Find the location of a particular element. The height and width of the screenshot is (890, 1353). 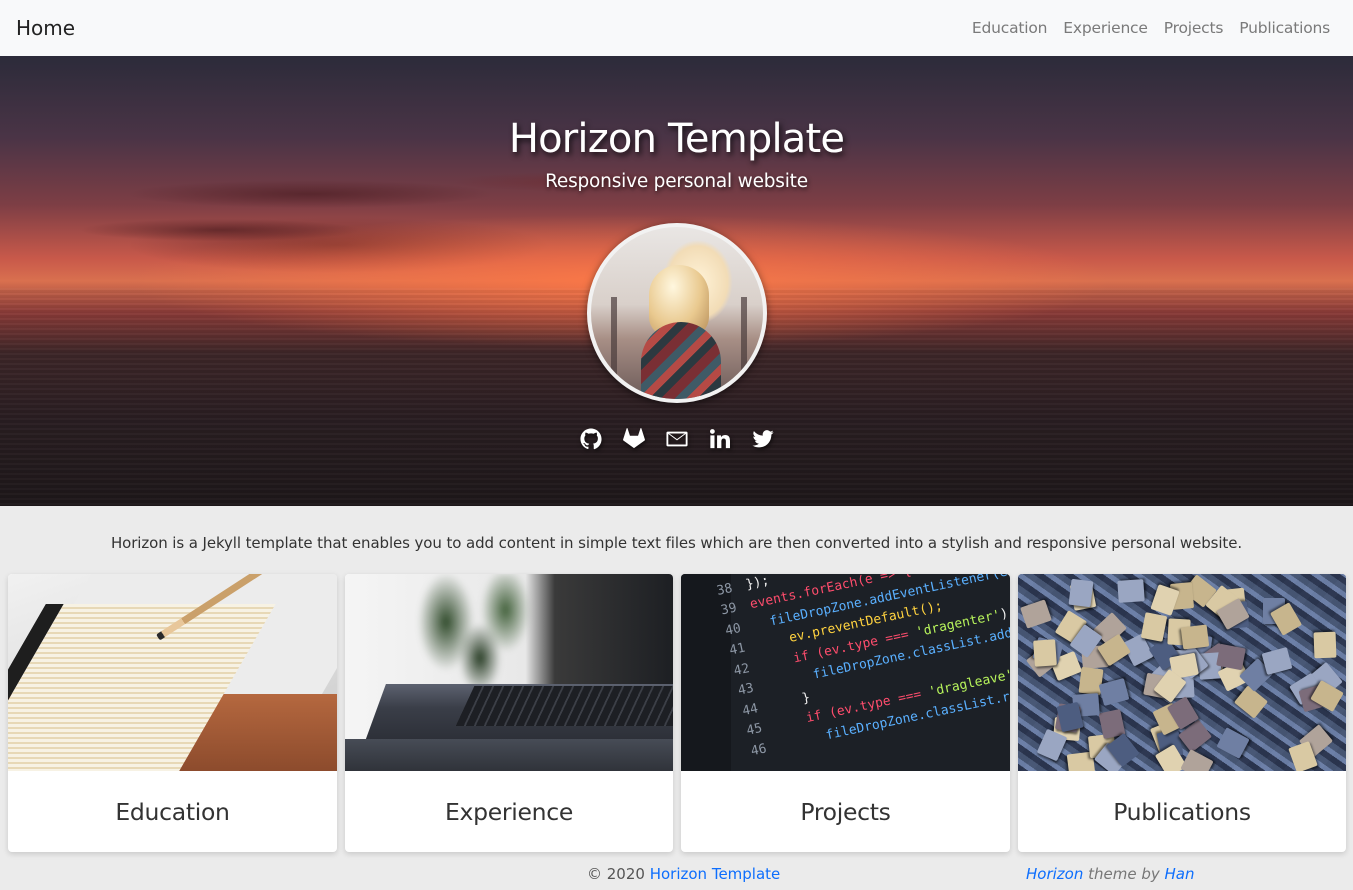

code-token: }); is located at coordinates (757, 583).